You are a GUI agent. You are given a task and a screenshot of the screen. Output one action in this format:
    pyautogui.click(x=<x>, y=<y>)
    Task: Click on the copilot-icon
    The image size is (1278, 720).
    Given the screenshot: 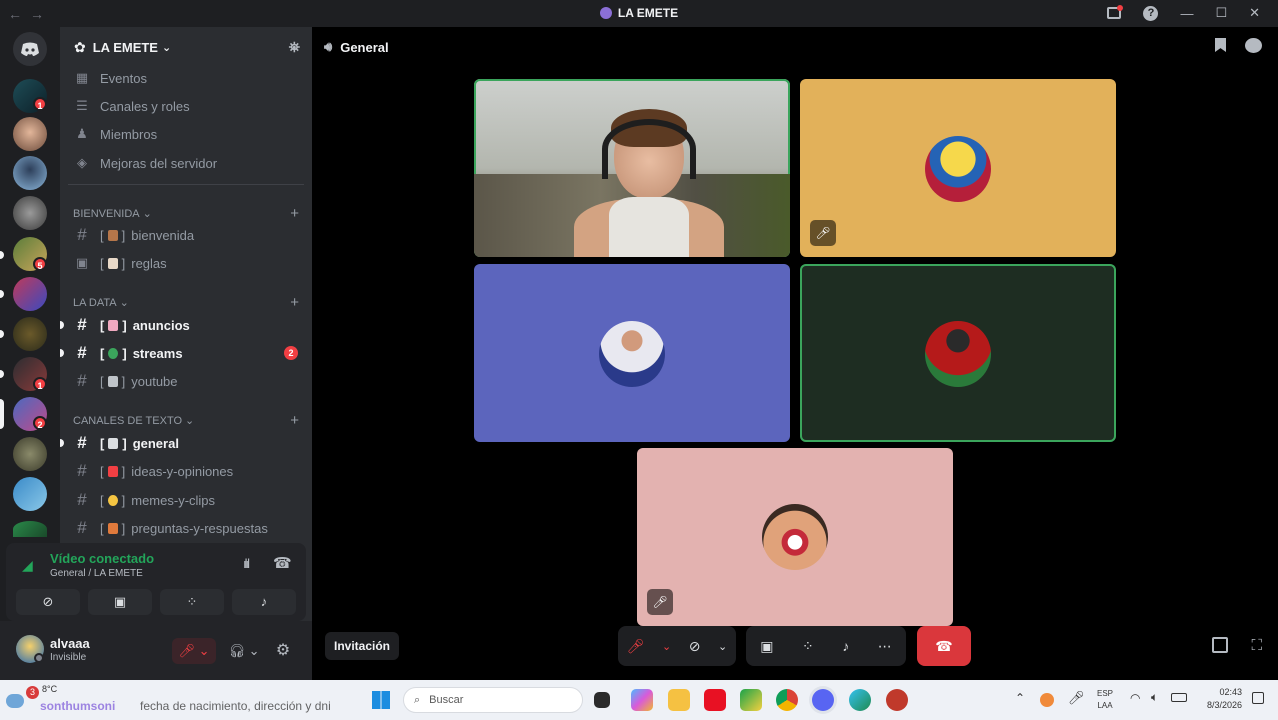 What is the action you would take?
    pyautogui.click(x=642, y=700)
    